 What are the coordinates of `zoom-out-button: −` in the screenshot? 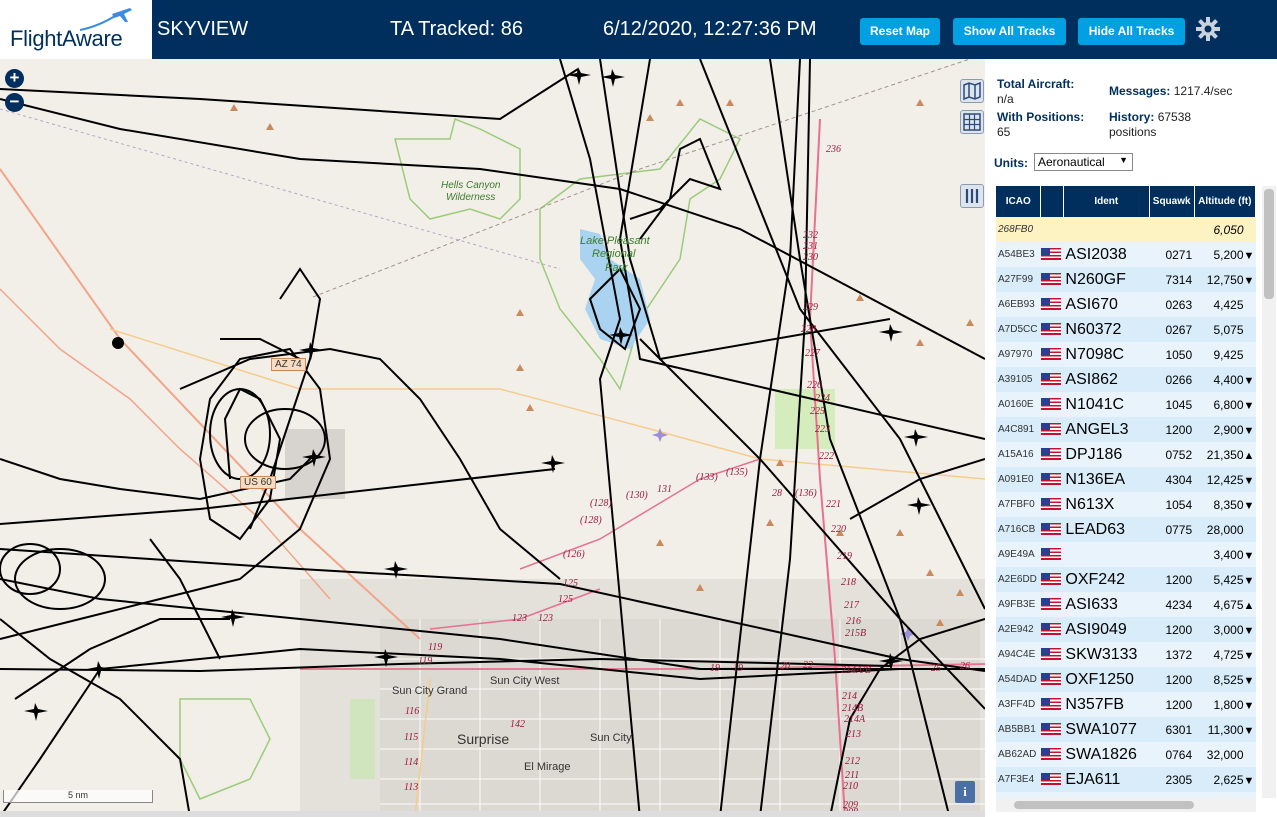 It's located at (14, 102).